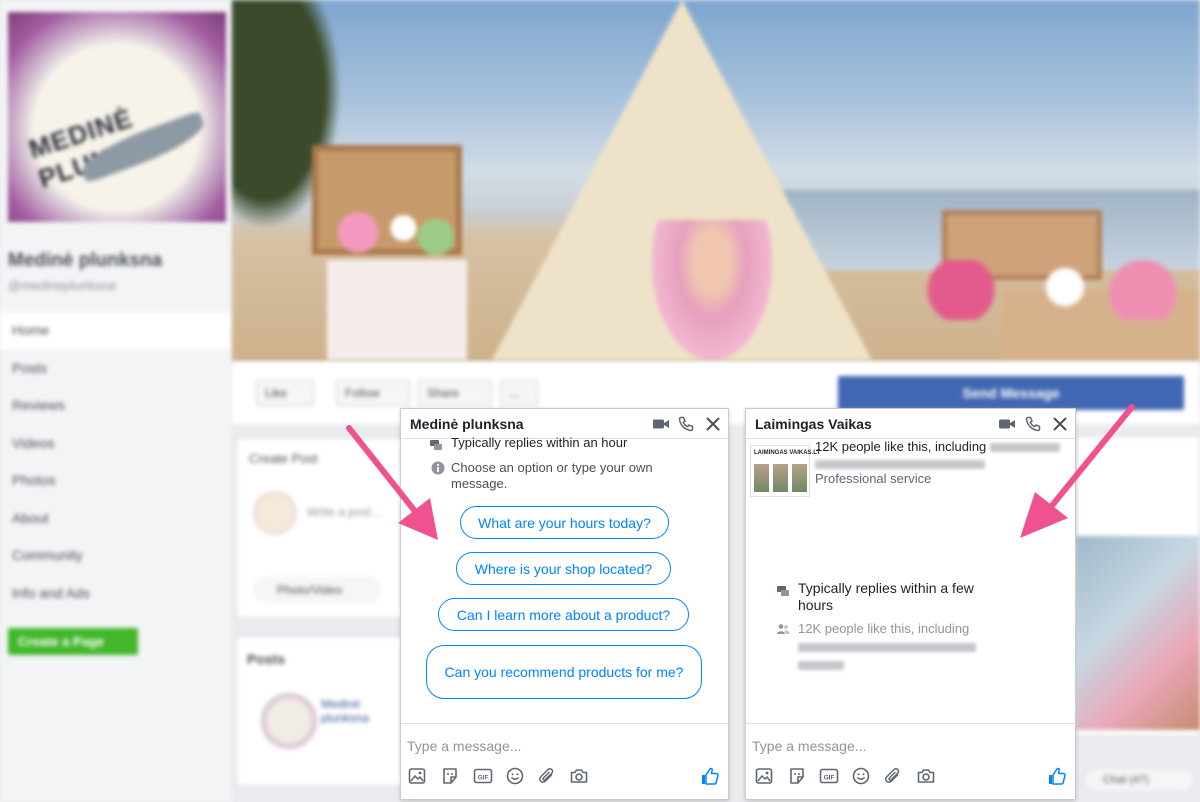 The image size is (1200, 802). What do you see at coordinates (116, 556) in the screenshot?
I see `sidebar-item-community: Community` at bounding box center [116, 556].